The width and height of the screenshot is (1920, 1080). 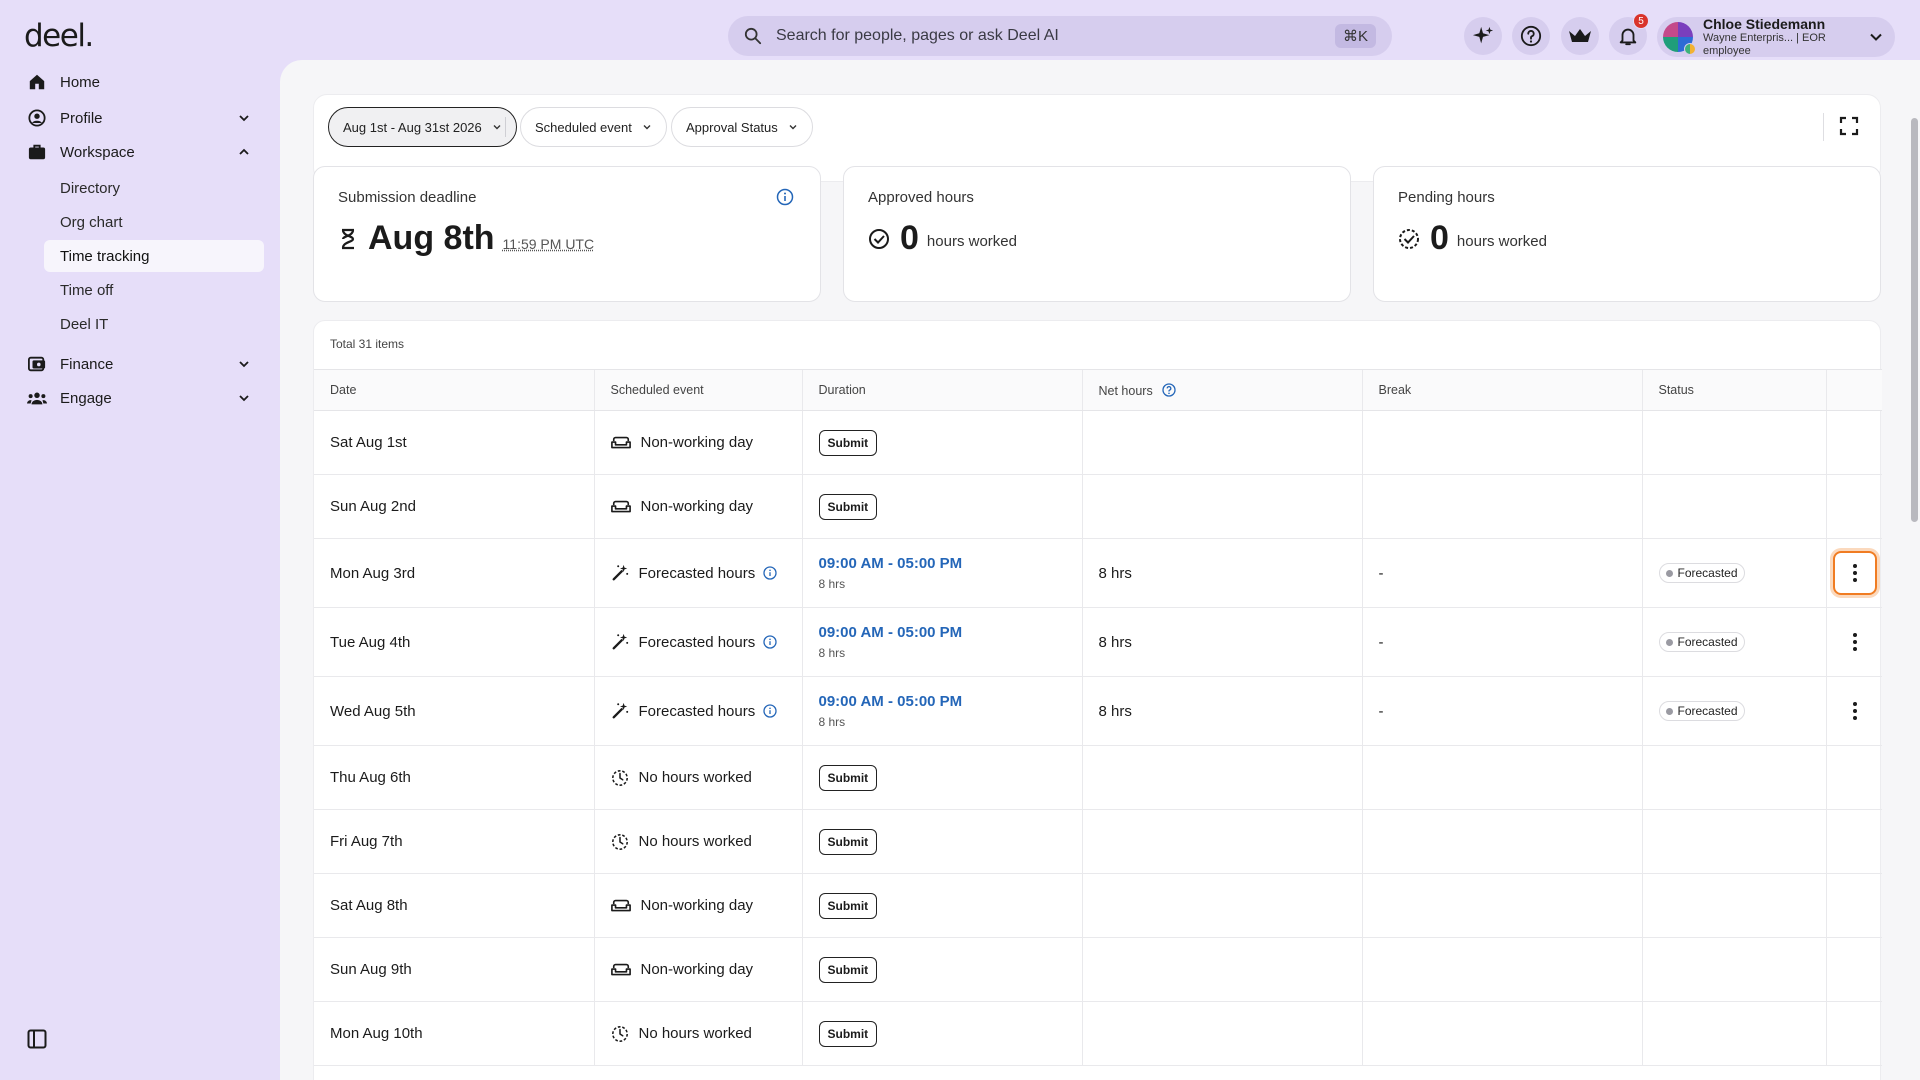 What do you see at coordinates (1501, 390) in the screenshot?
I see `column-header-break: Break` at bounding box center [1501, 390].